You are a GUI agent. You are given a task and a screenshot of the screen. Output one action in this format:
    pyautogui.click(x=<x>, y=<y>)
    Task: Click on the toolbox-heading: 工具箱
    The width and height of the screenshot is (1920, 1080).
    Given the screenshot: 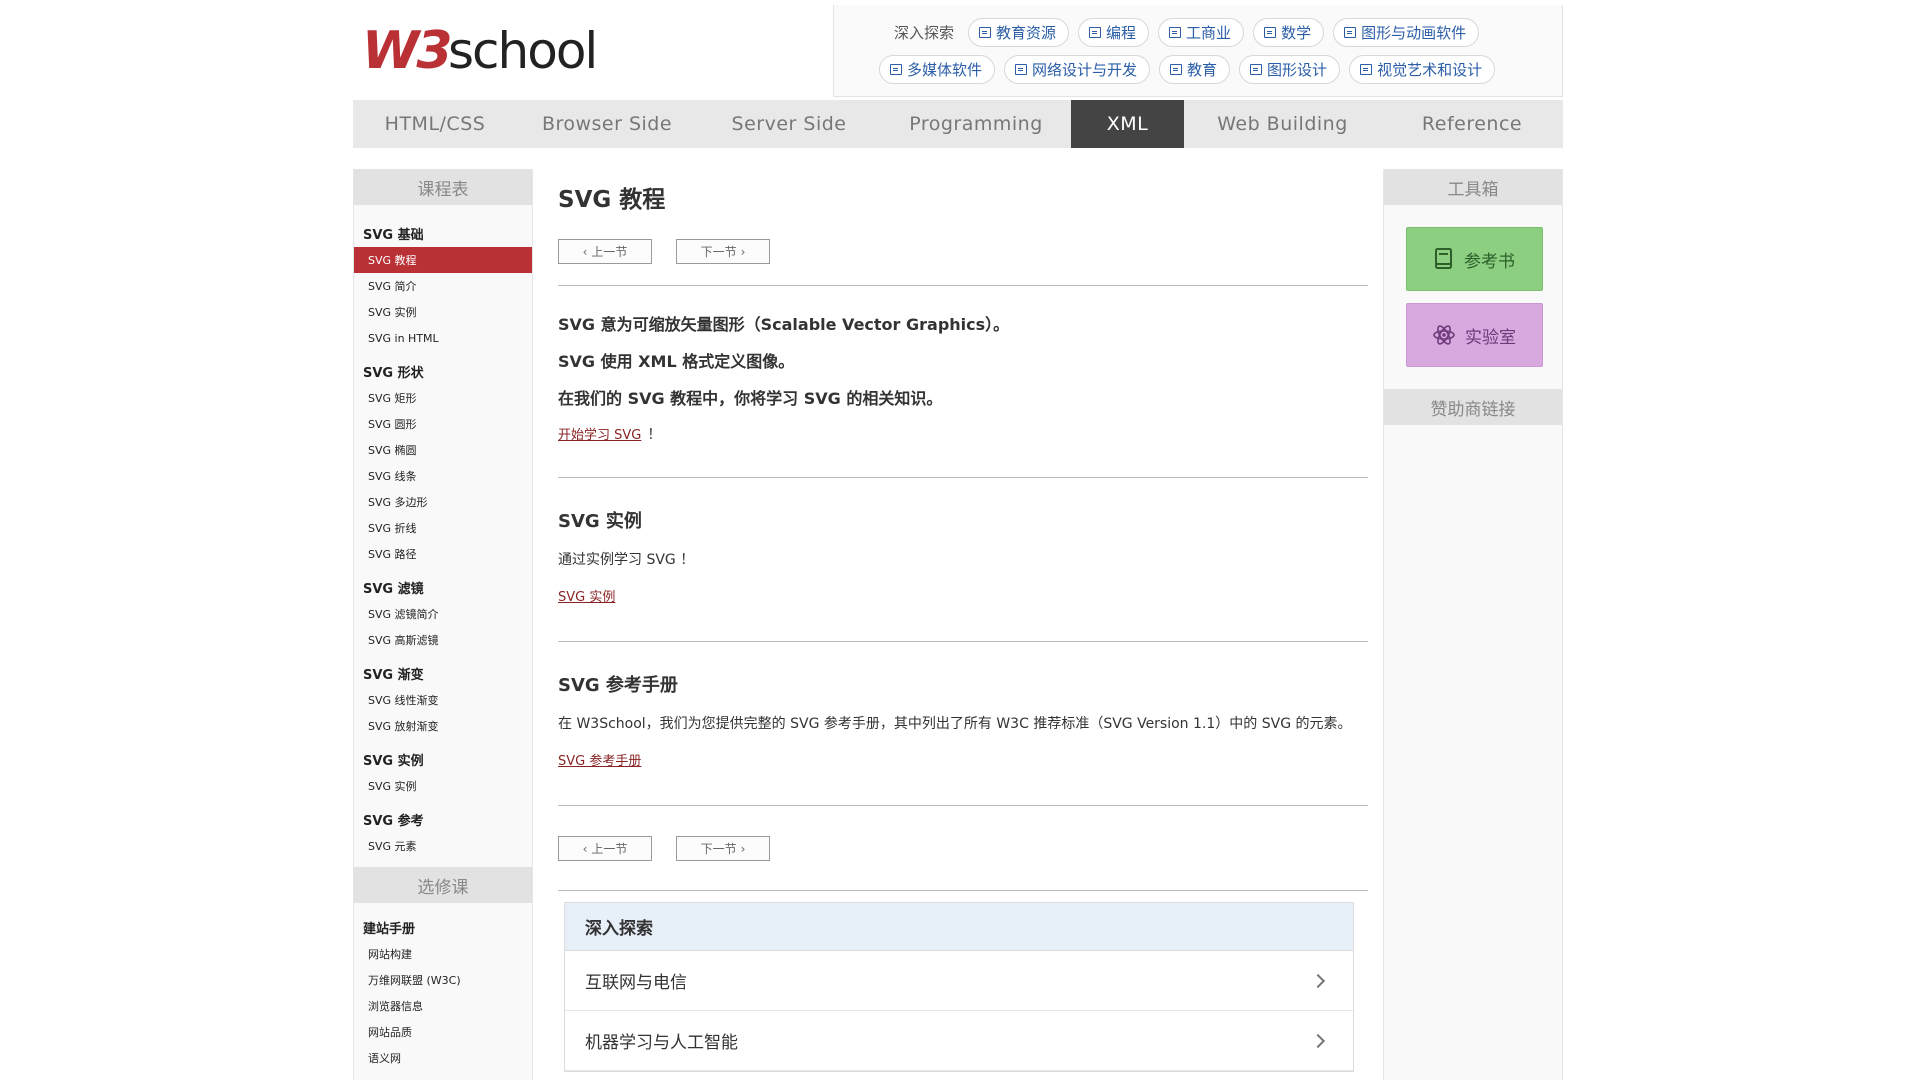 What is the action you would take?
    pyautogui.click(x=1473, y=187)
    